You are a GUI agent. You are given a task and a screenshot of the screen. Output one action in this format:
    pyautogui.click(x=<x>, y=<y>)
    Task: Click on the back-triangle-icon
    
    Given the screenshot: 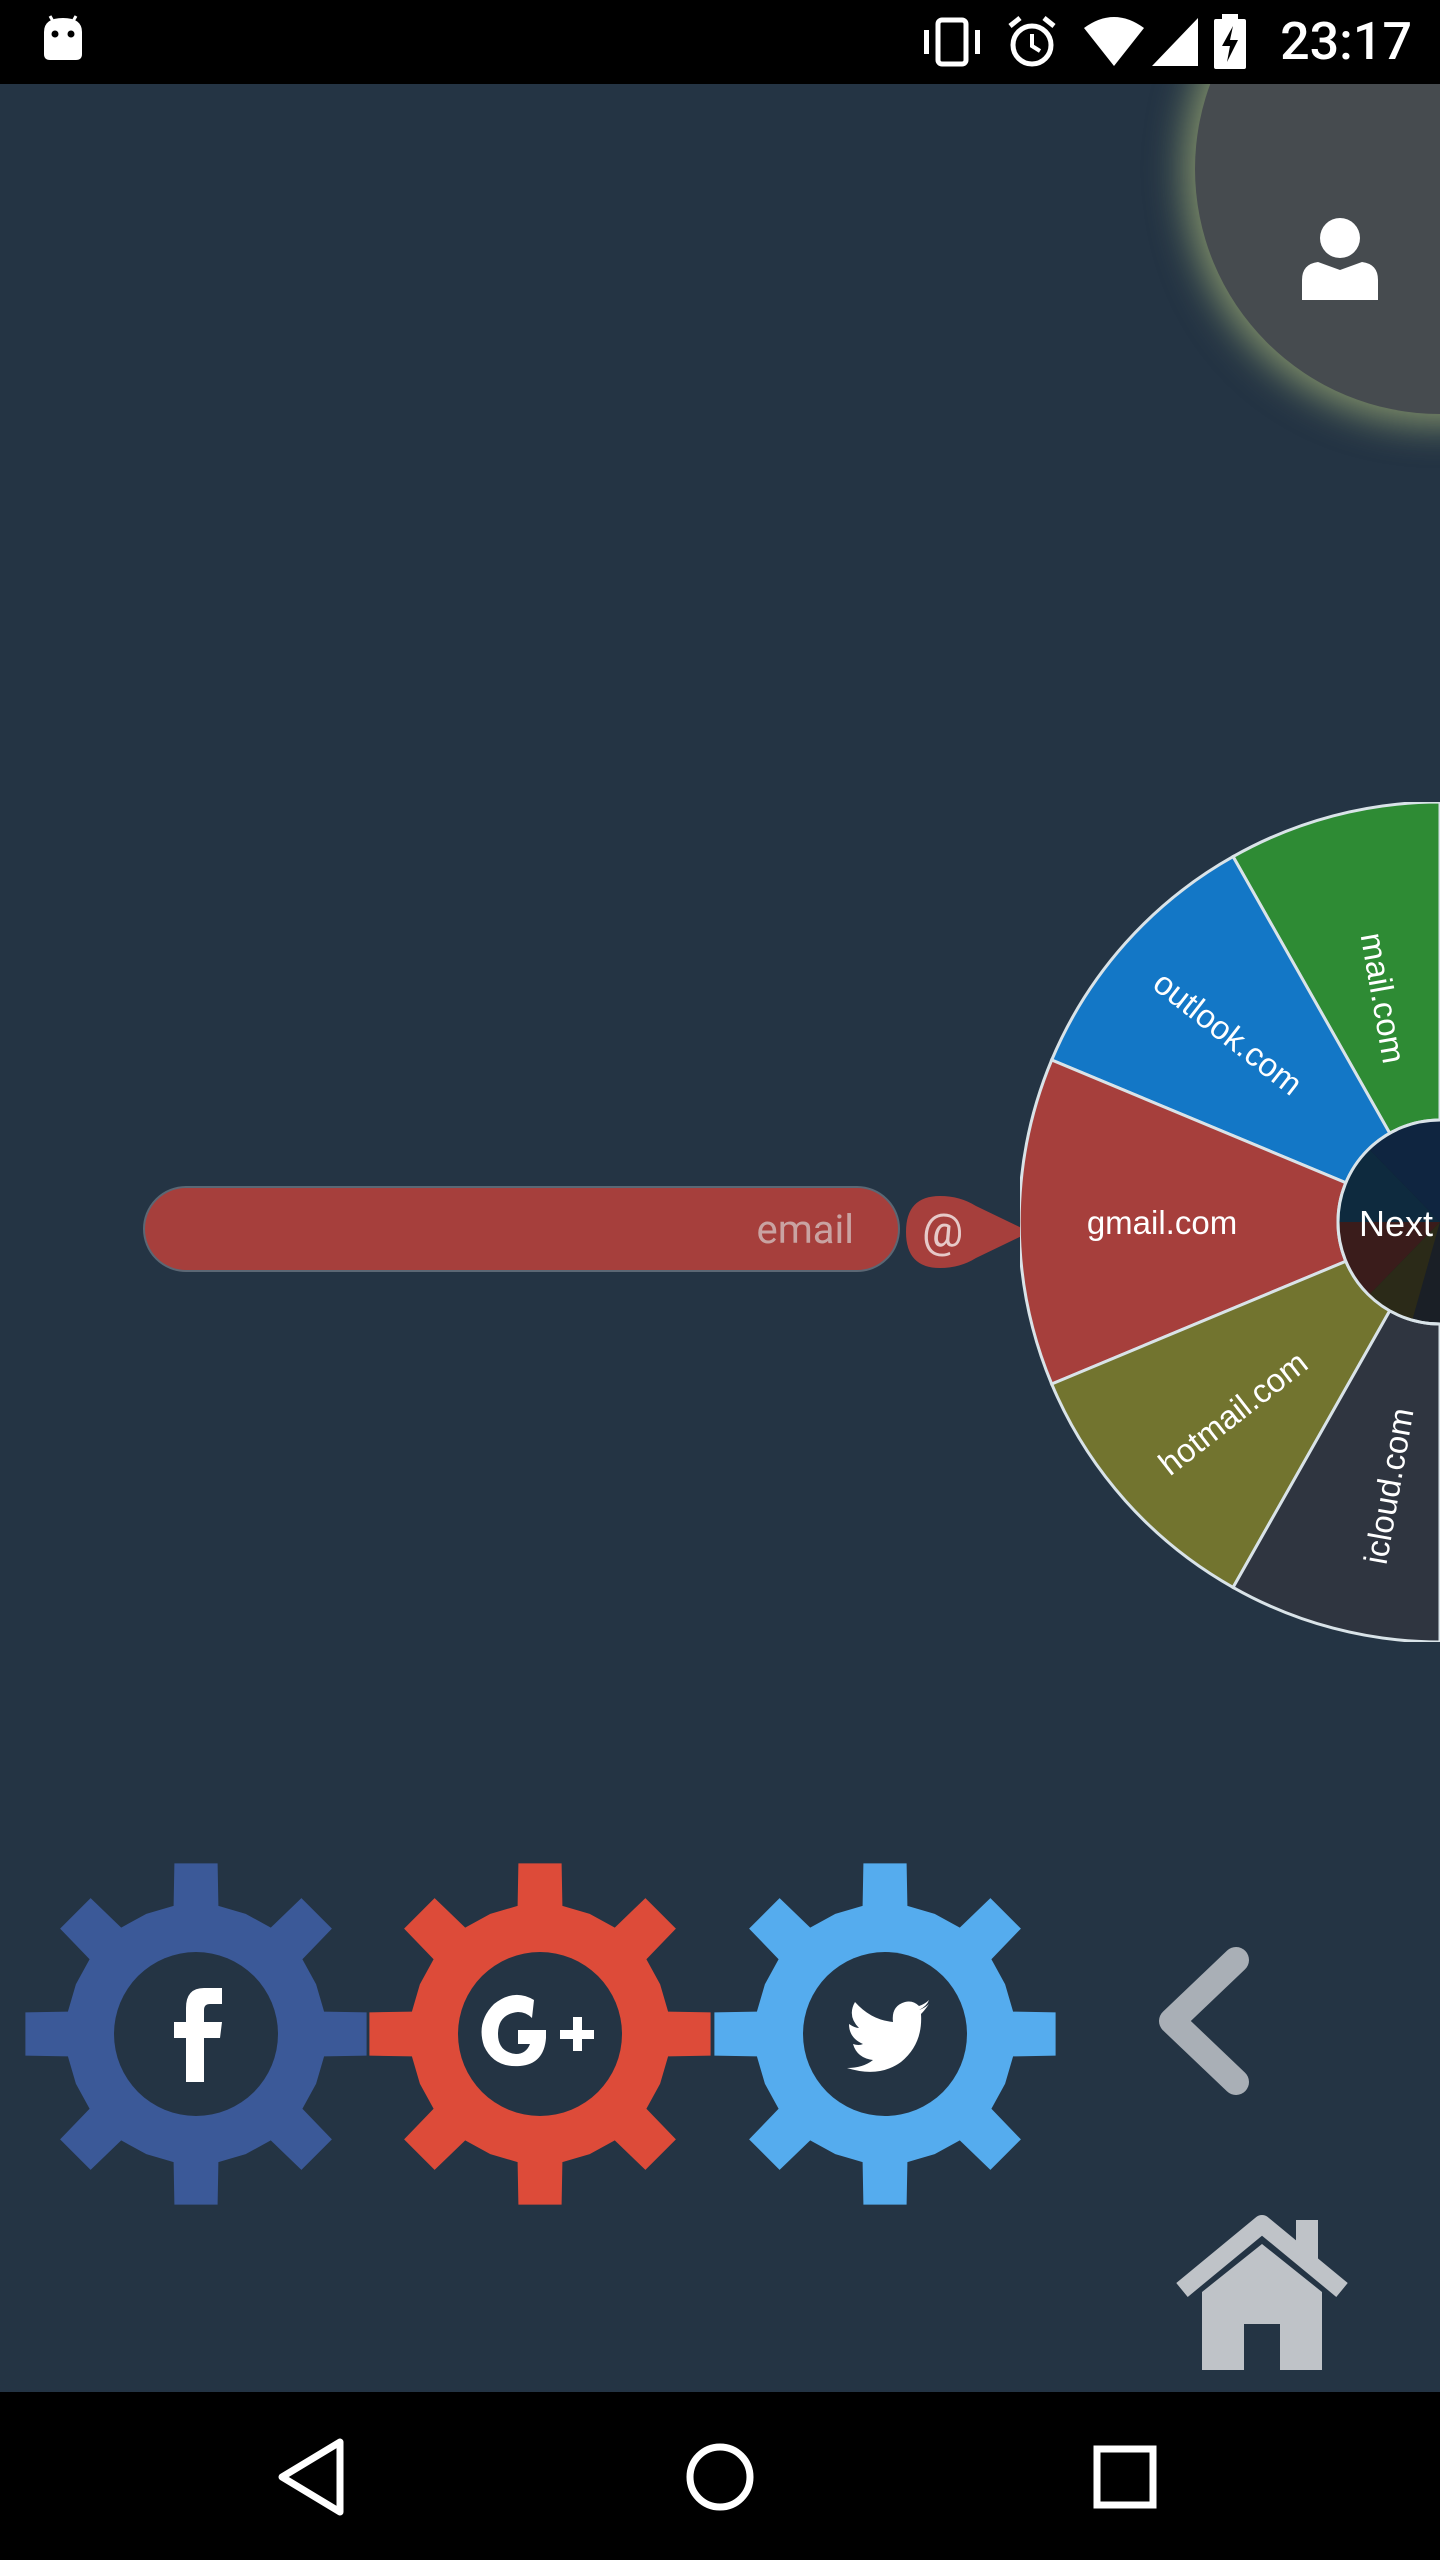 What is the action you would take?
    pyautogui.click(x=311, y=2477)
    